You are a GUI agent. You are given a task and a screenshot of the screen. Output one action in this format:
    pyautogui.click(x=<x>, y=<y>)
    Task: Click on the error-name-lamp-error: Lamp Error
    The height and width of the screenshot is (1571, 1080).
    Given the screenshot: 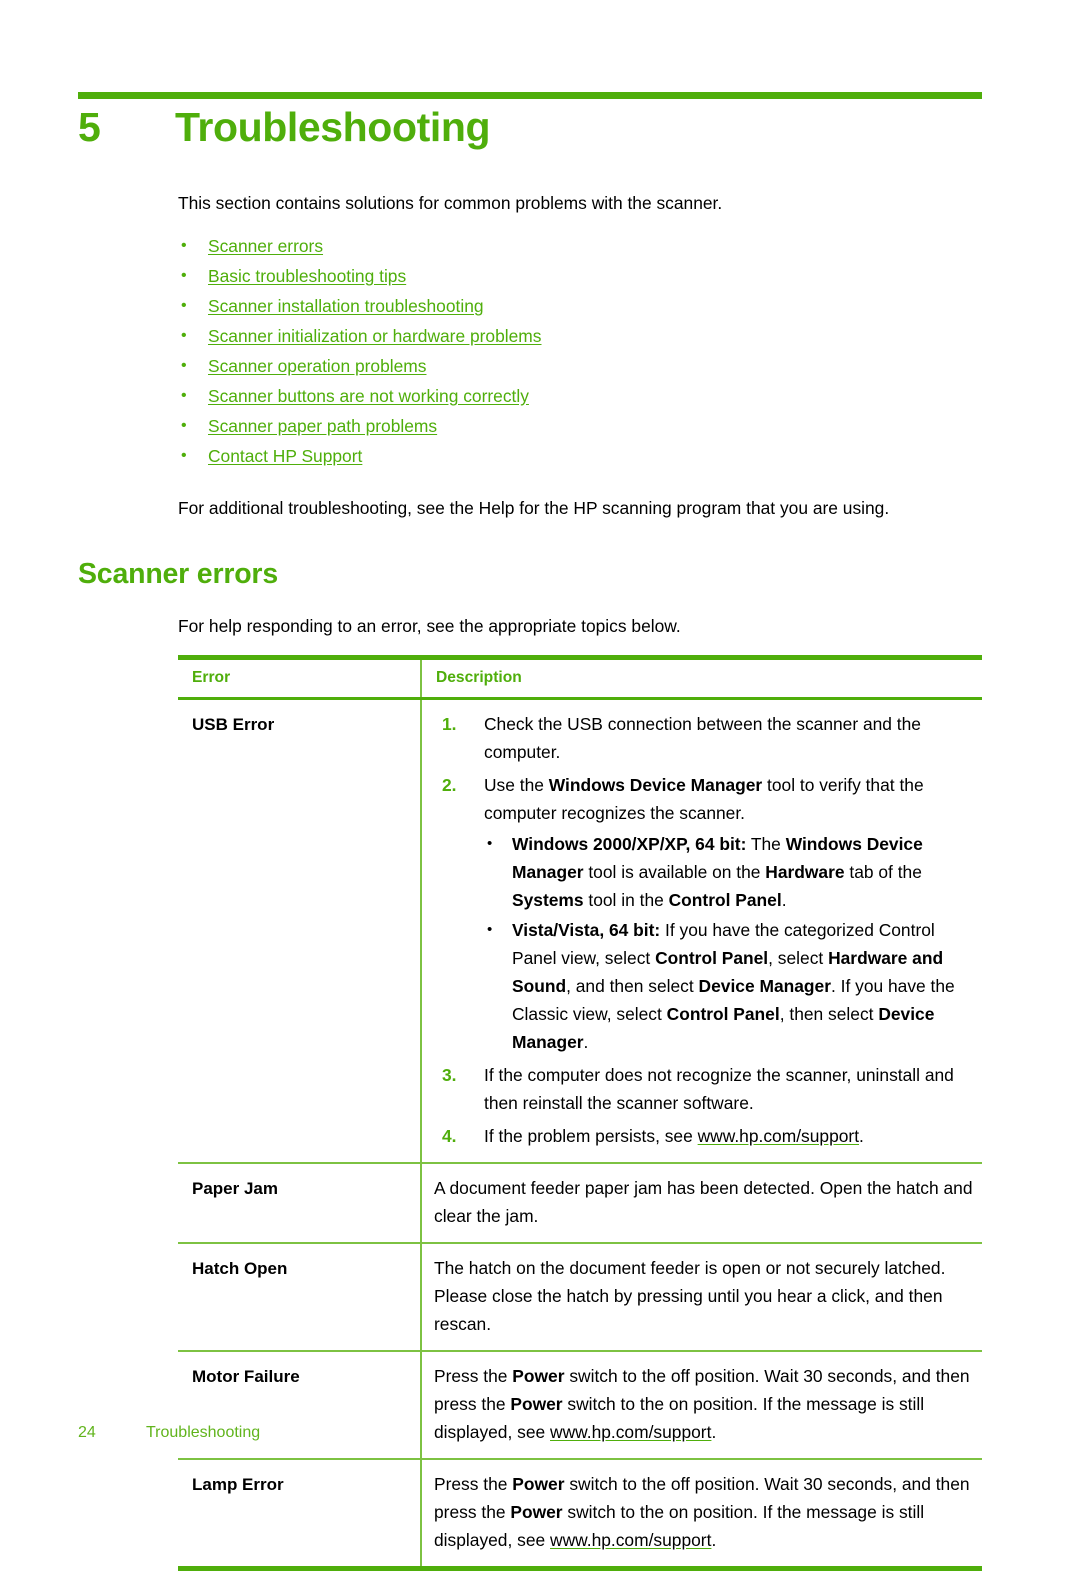 What is the action you would take?
    pyautogui.click(x=299, y=1515)
    